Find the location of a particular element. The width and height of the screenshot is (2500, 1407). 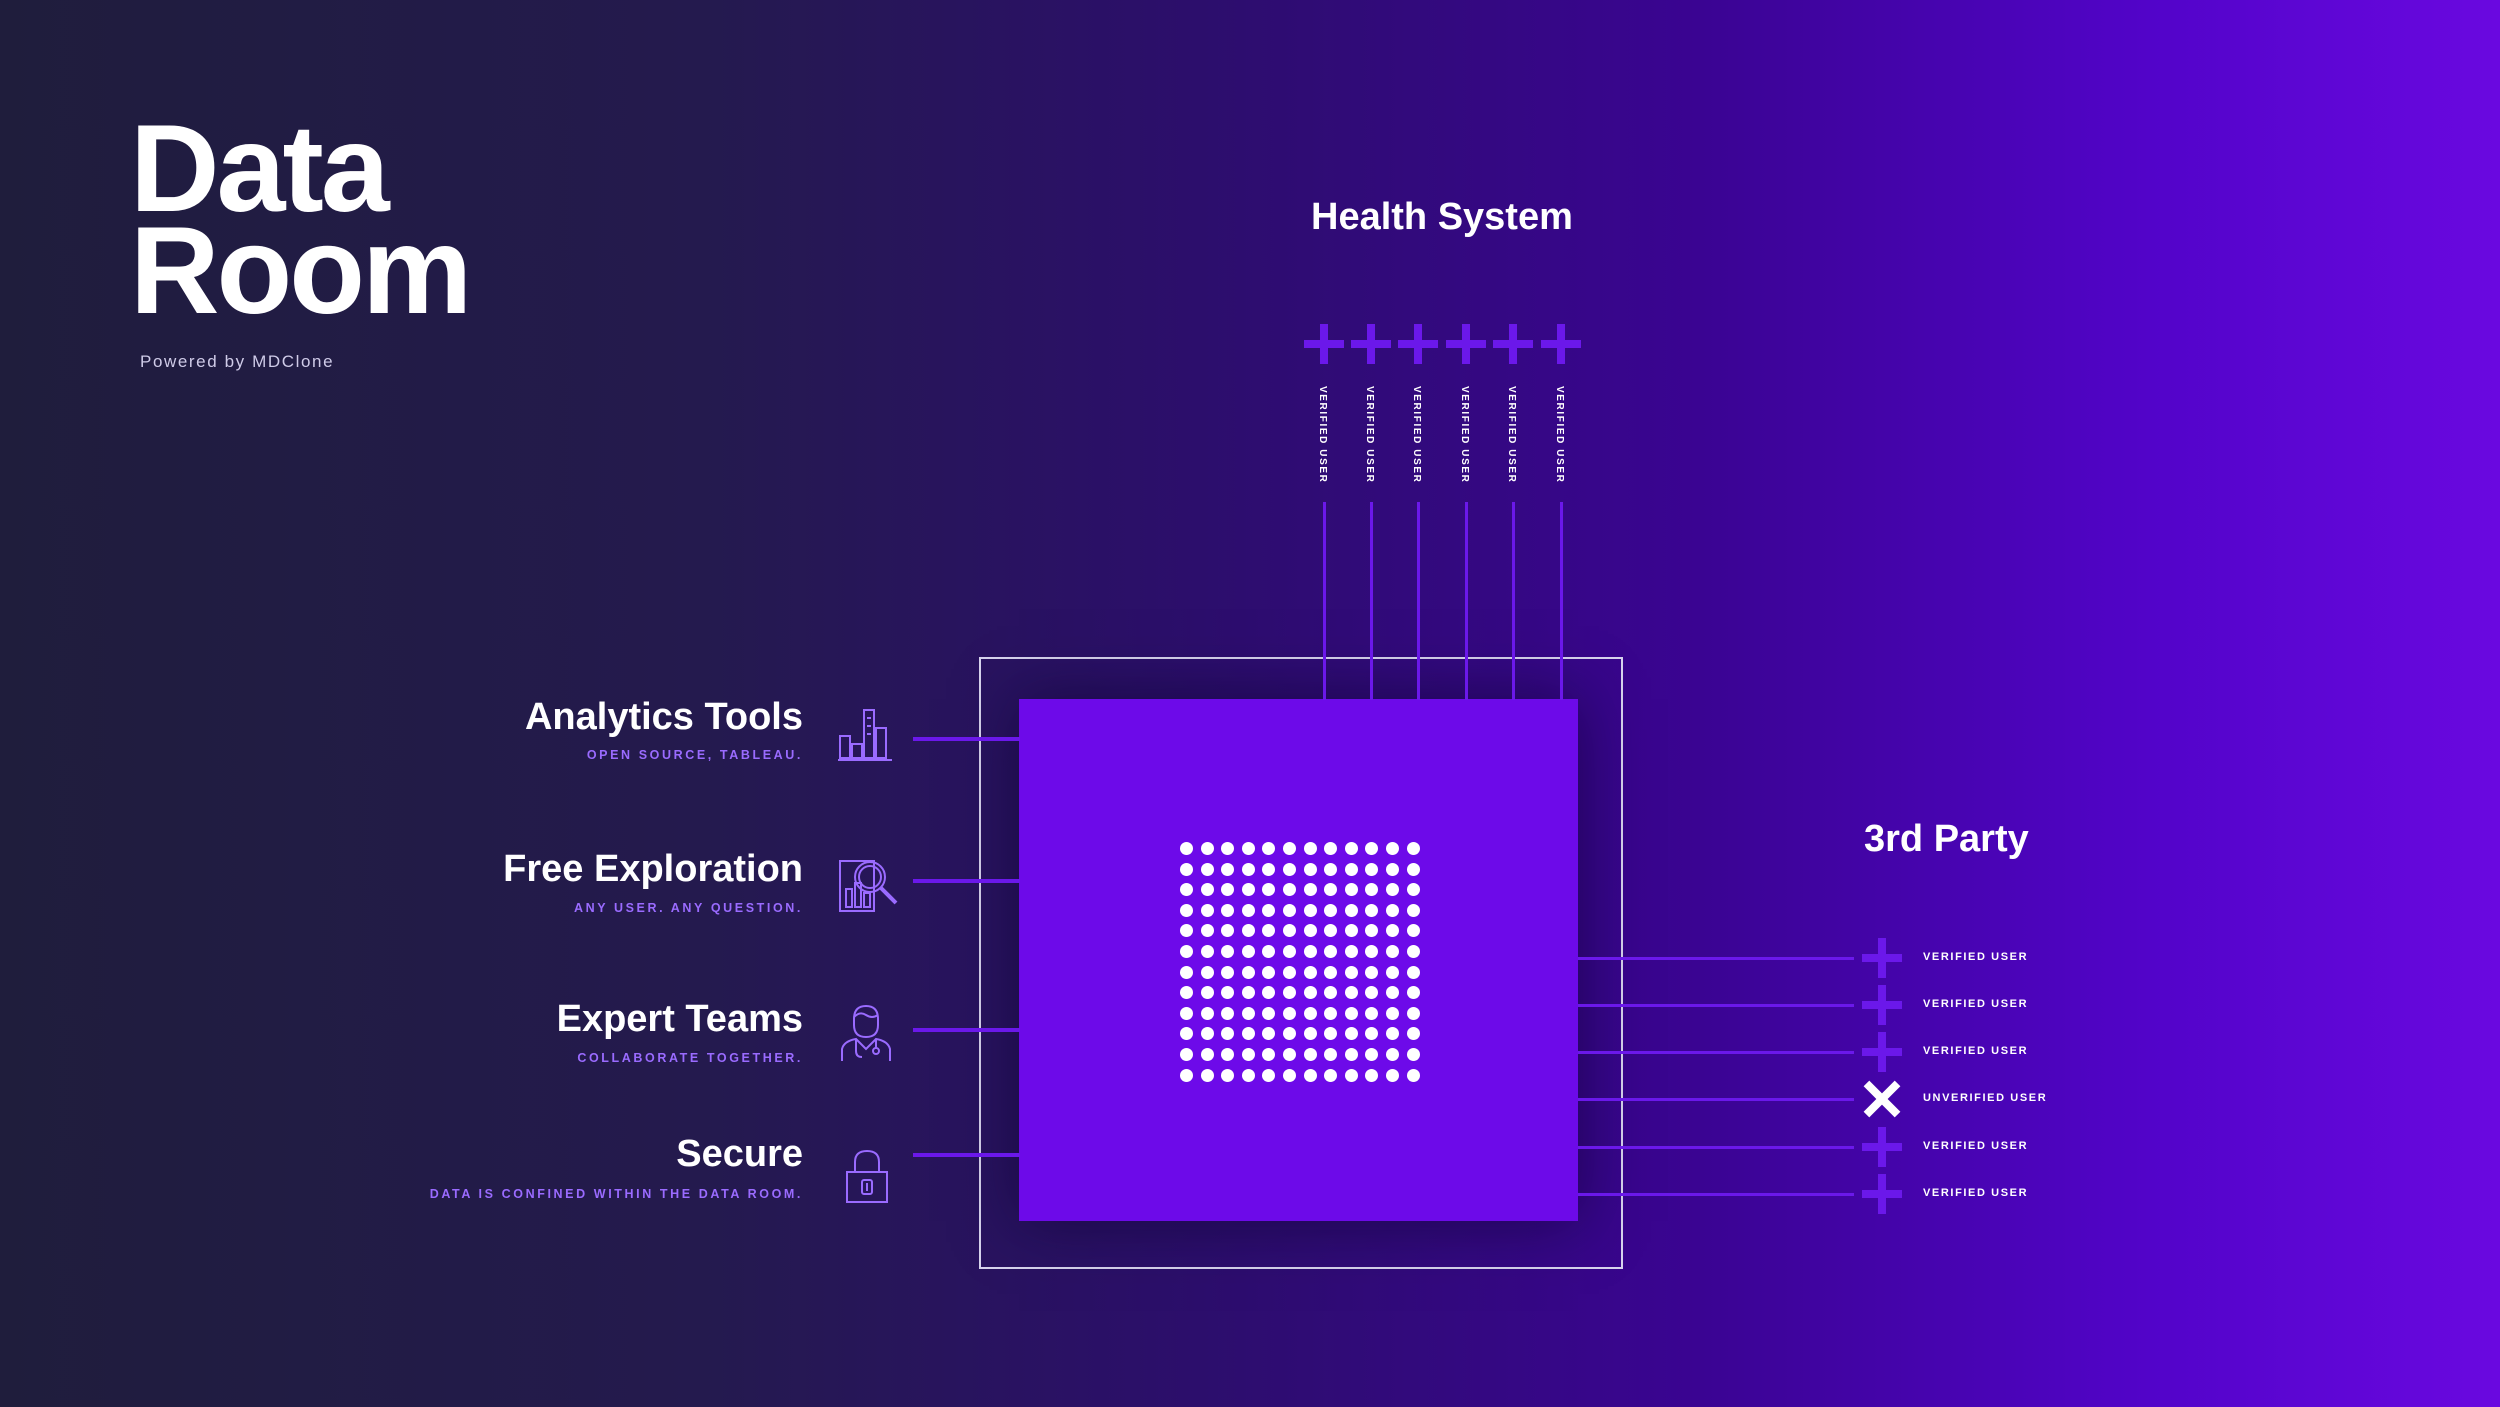

powered-by-text: Powered by MDClone is located at coordinates (237, 361).